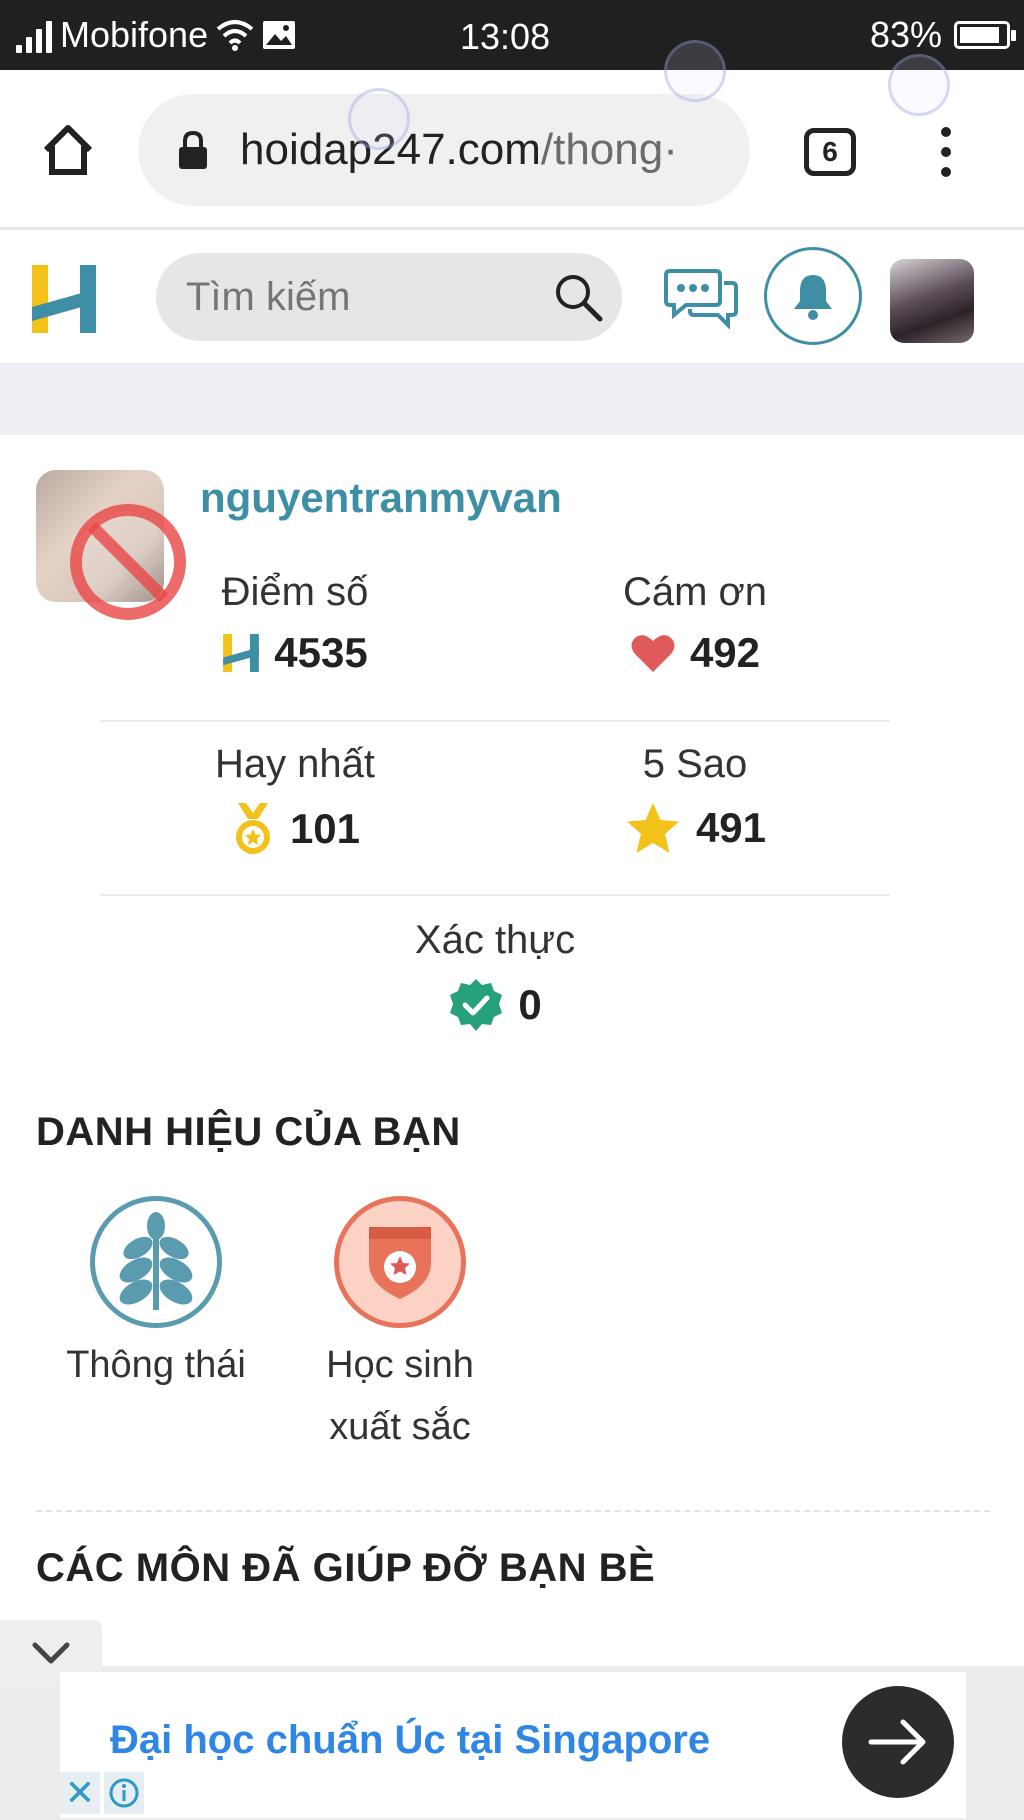  I want to click on profile-username: nguyentranmyvan, so click(381, 498).